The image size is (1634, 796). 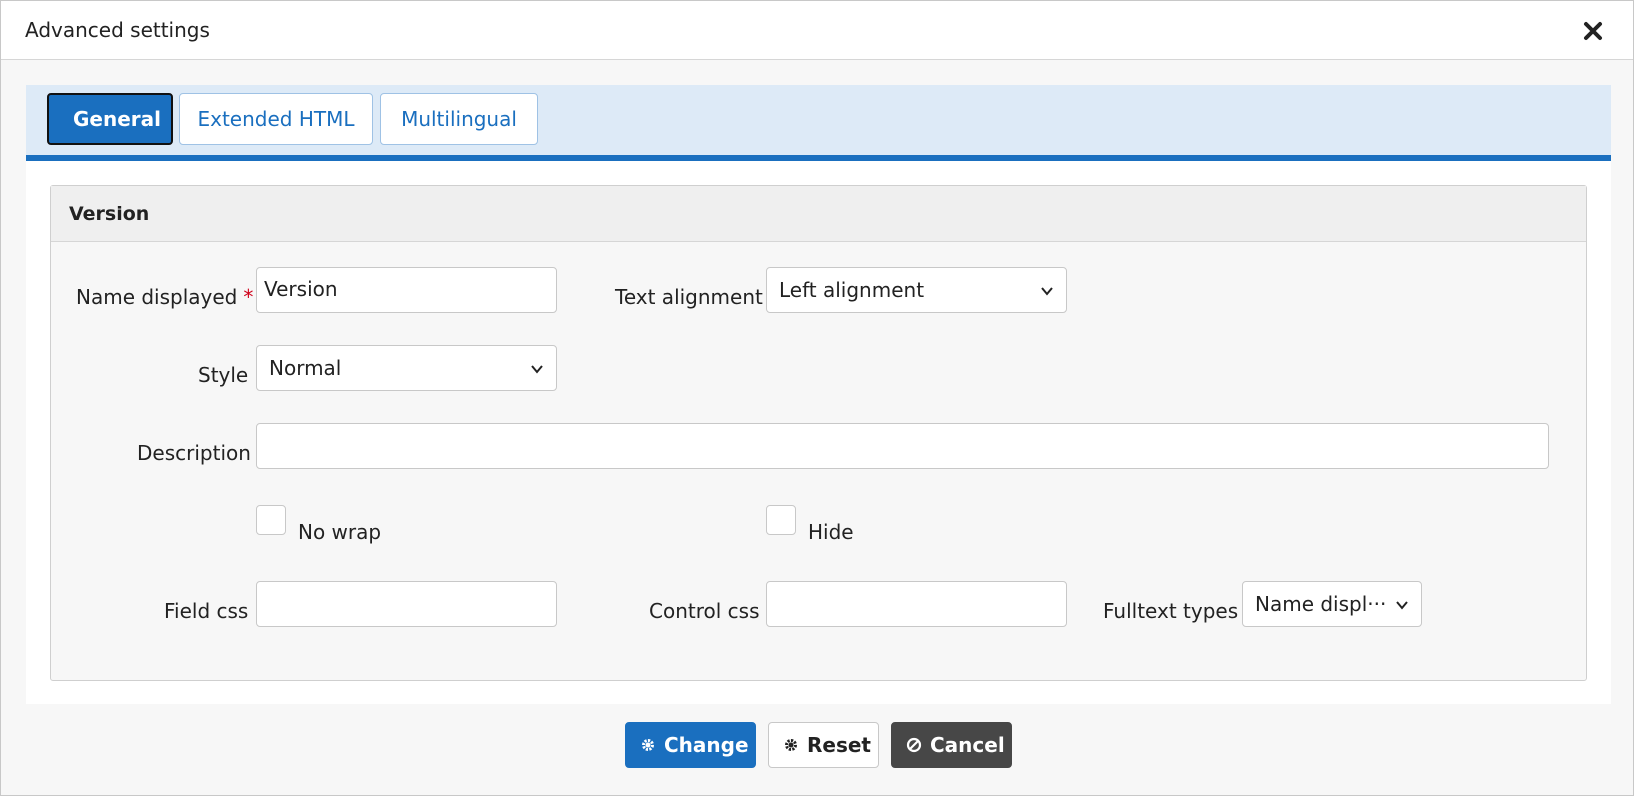 What do you see at coordinates (206, 611) in the screenshot?
I see `field-css-label: Field css` at bounding box center [206, 611].